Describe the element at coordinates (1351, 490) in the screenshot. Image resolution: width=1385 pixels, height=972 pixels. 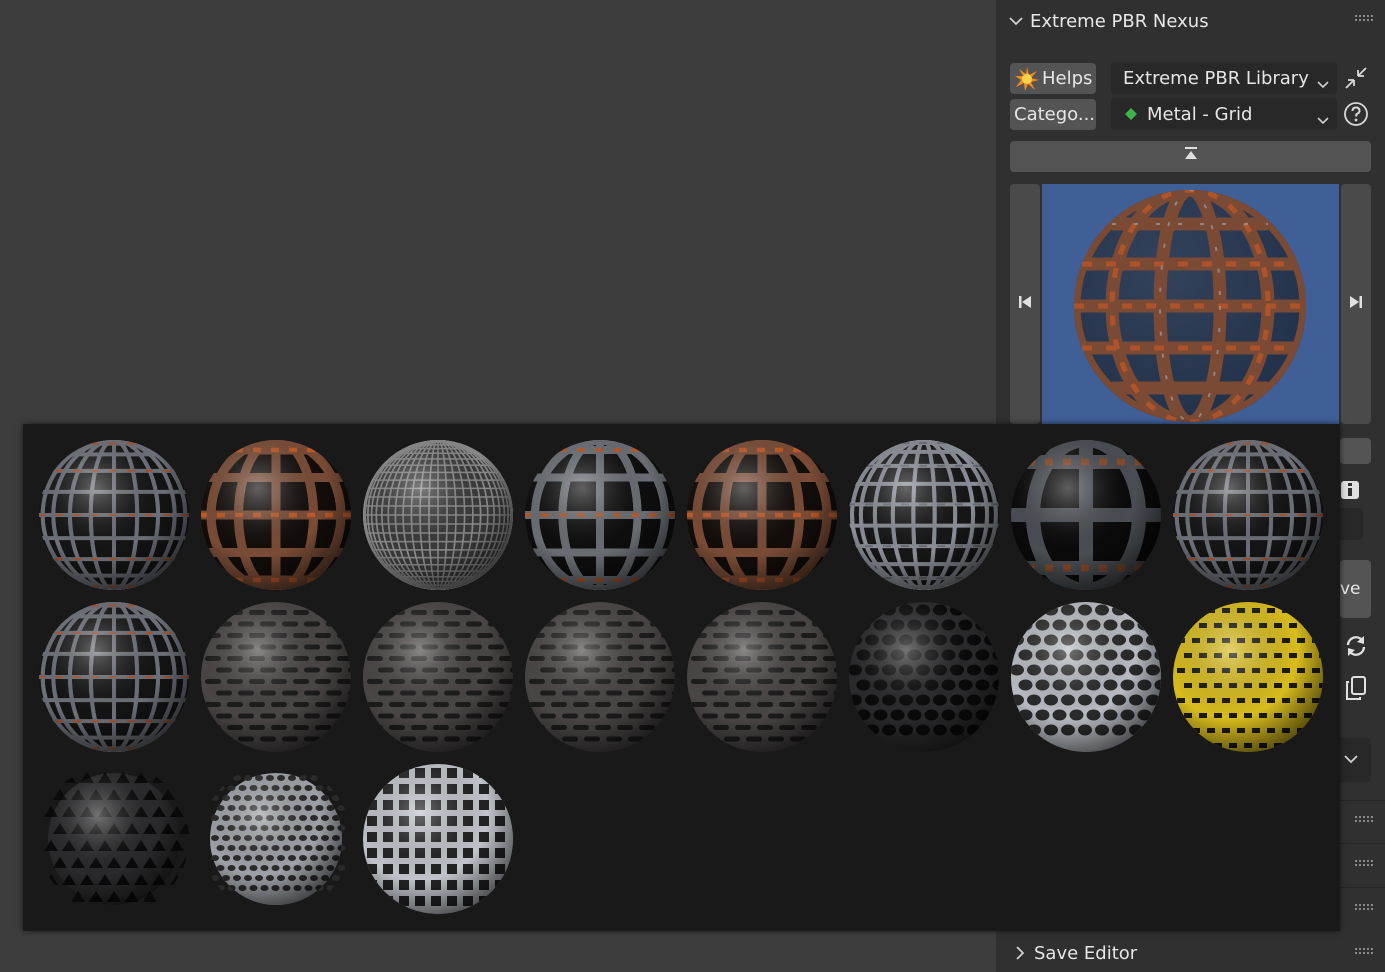
I see `info-icon` at that location.